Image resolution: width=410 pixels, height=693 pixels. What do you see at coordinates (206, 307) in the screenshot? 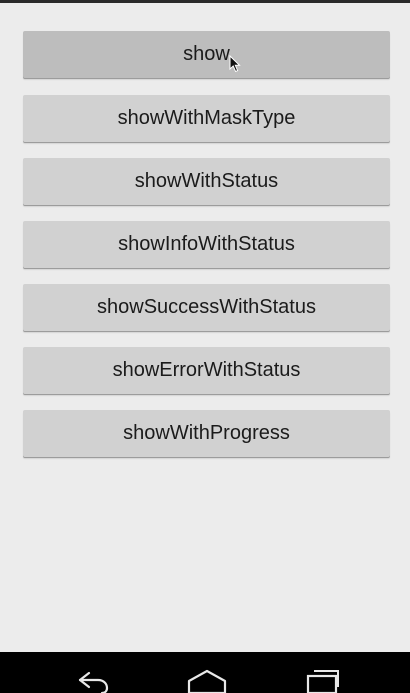
I see `show-success-with-status-button: showSuccessWithStatus` at bounding box center [206, 307].